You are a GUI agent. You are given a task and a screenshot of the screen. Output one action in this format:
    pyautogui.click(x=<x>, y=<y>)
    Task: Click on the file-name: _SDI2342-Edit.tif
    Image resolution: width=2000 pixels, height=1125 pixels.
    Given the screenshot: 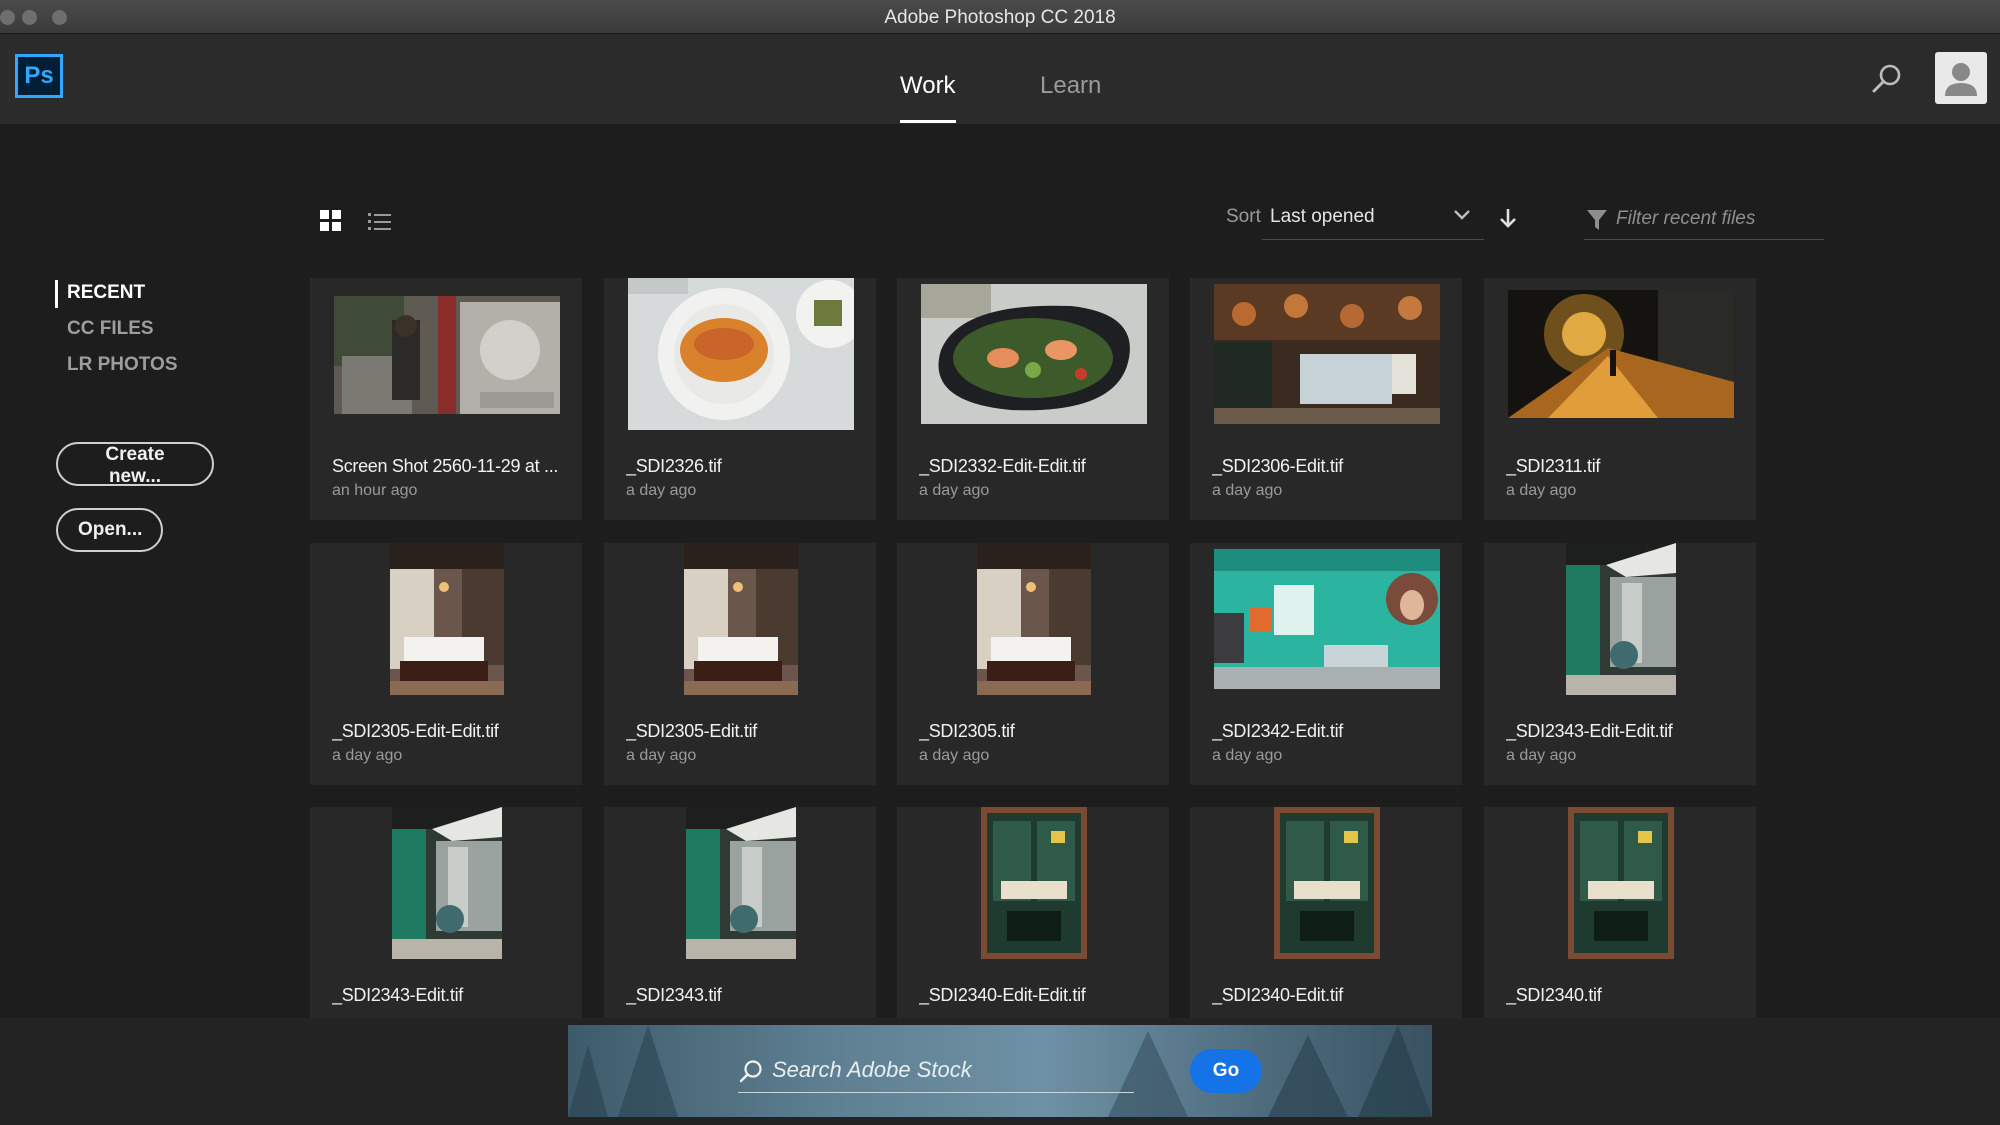 What is the action you would take?
    pyautogui.click(x=1277, y=731)
    